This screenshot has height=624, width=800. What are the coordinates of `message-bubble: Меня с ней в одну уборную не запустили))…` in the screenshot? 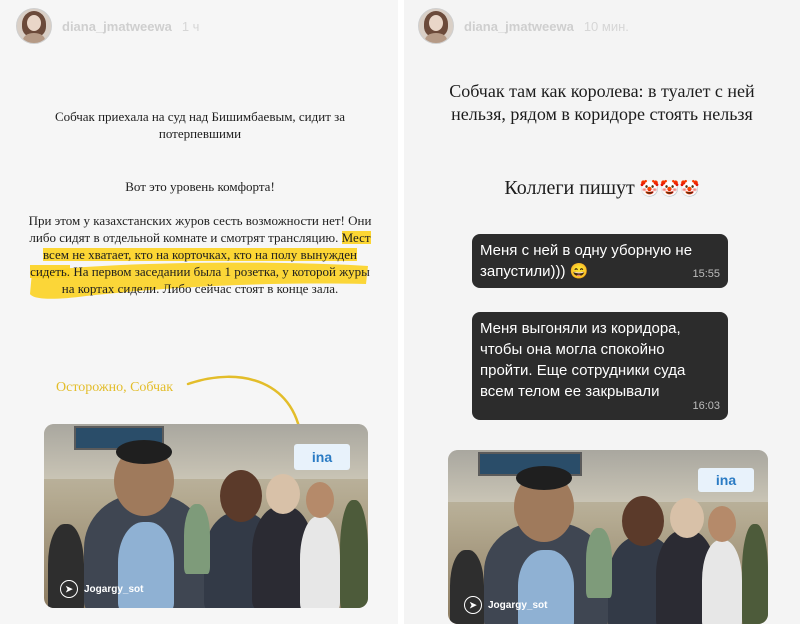 It's located at (600, 261).